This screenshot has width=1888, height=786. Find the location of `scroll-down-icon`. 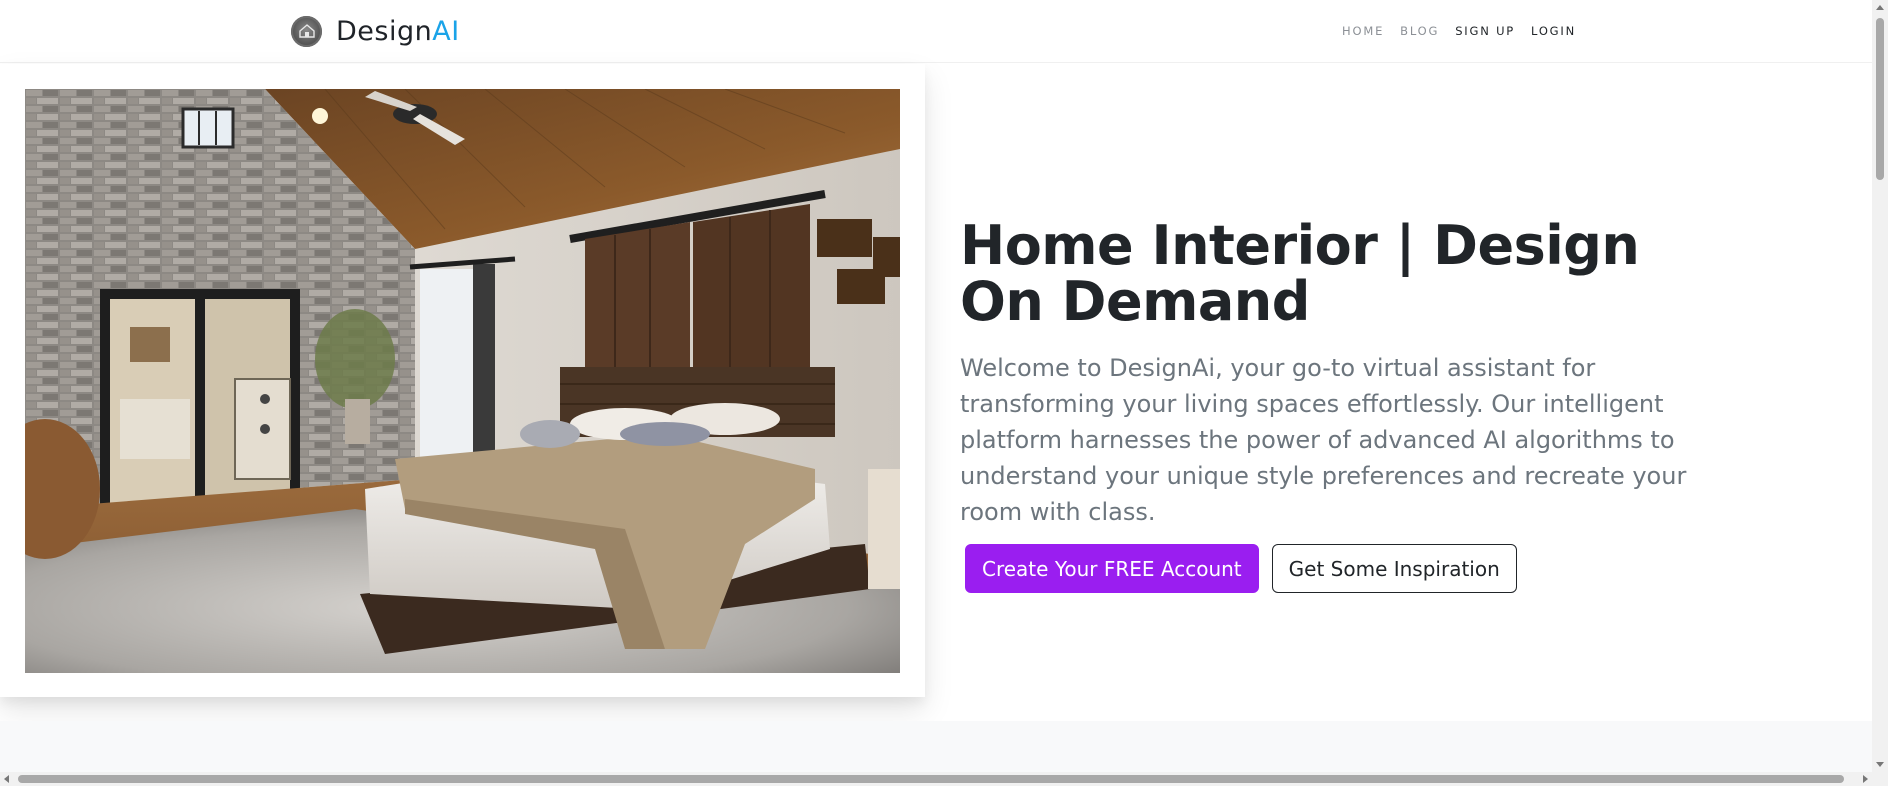

scroll-down-icon is located at coordinates (1880, 764).